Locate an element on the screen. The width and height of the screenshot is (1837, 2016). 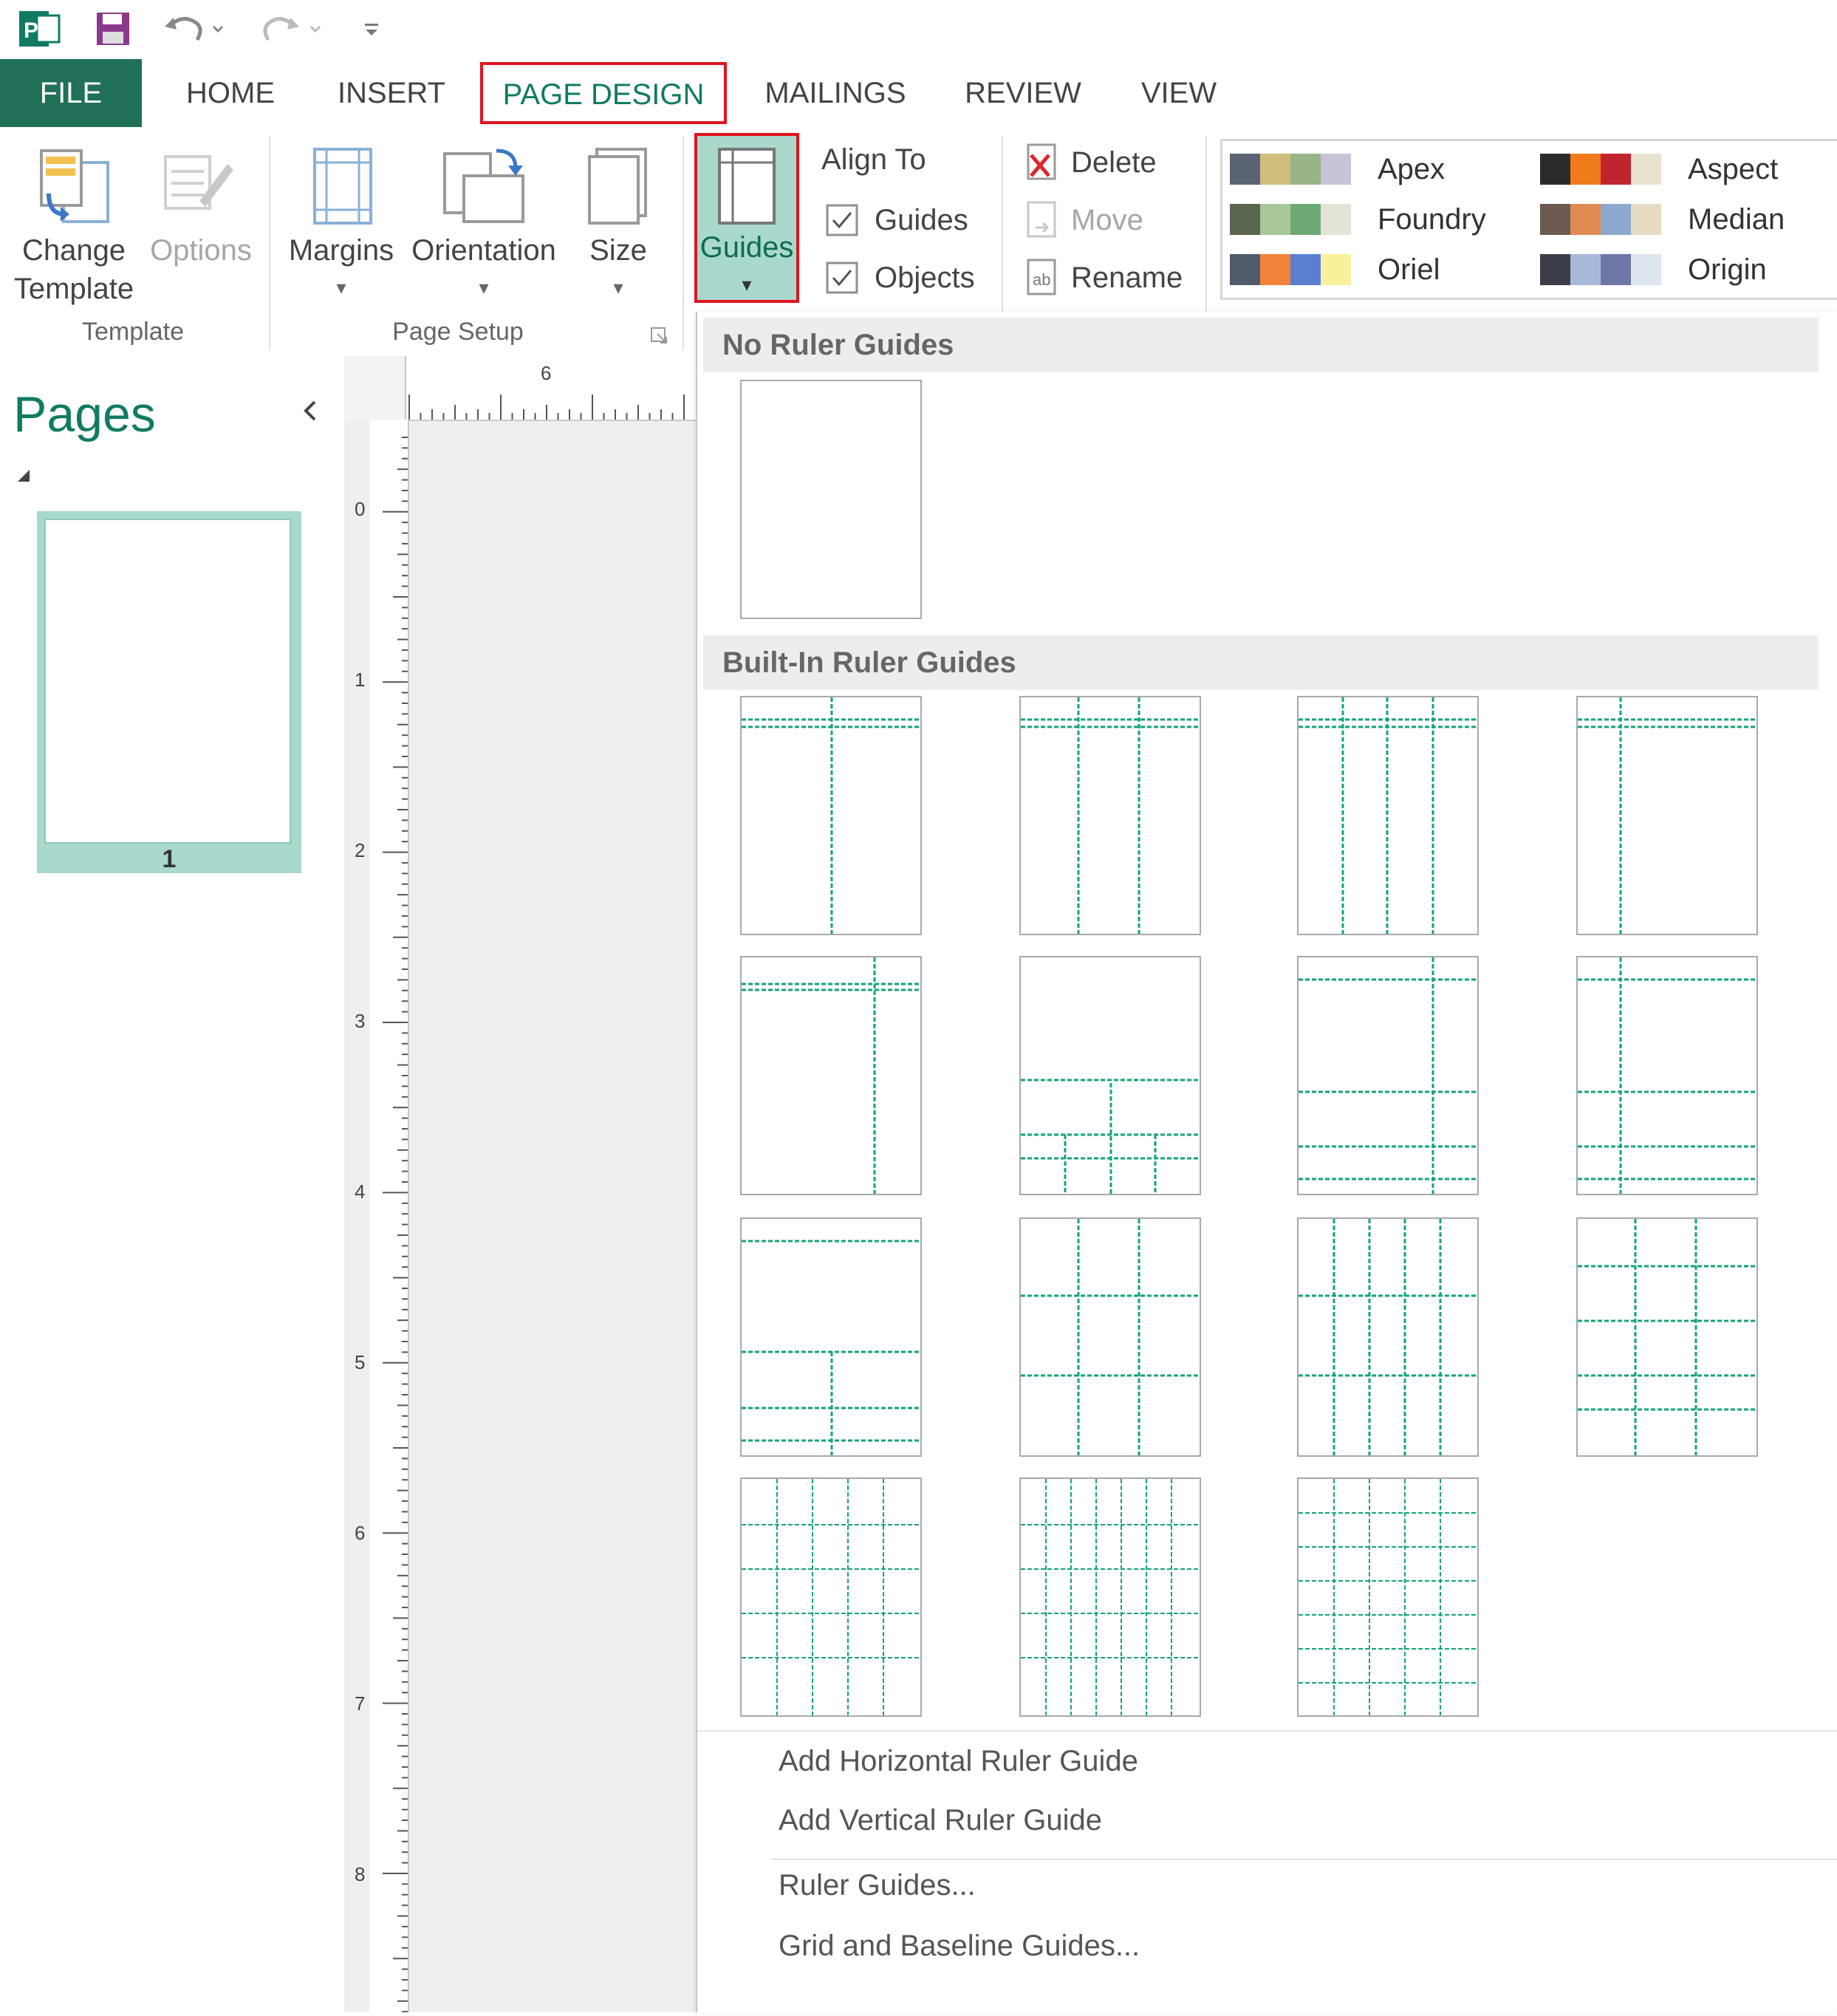
page-setup-launcher-icon is located at coordinates (661, 338).